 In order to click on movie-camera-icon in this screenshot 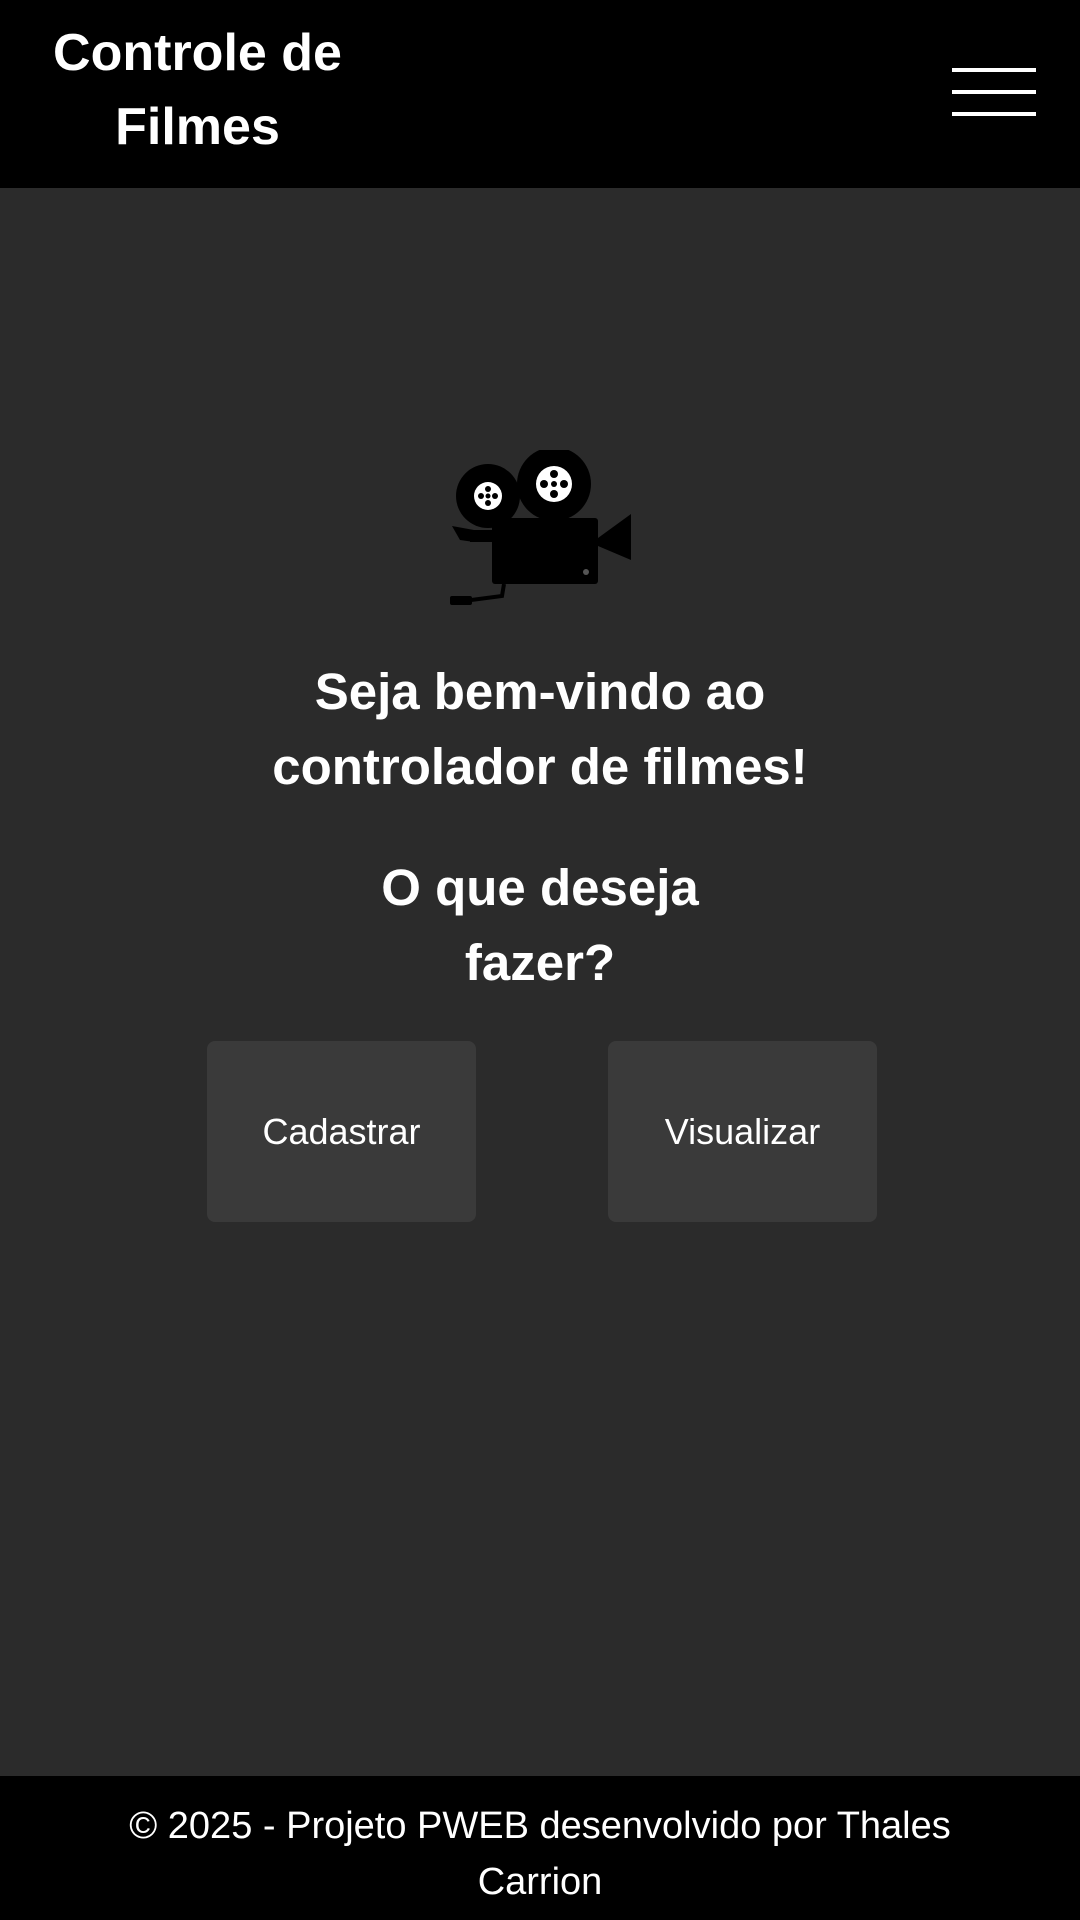, I will do `click(540, 527)`.